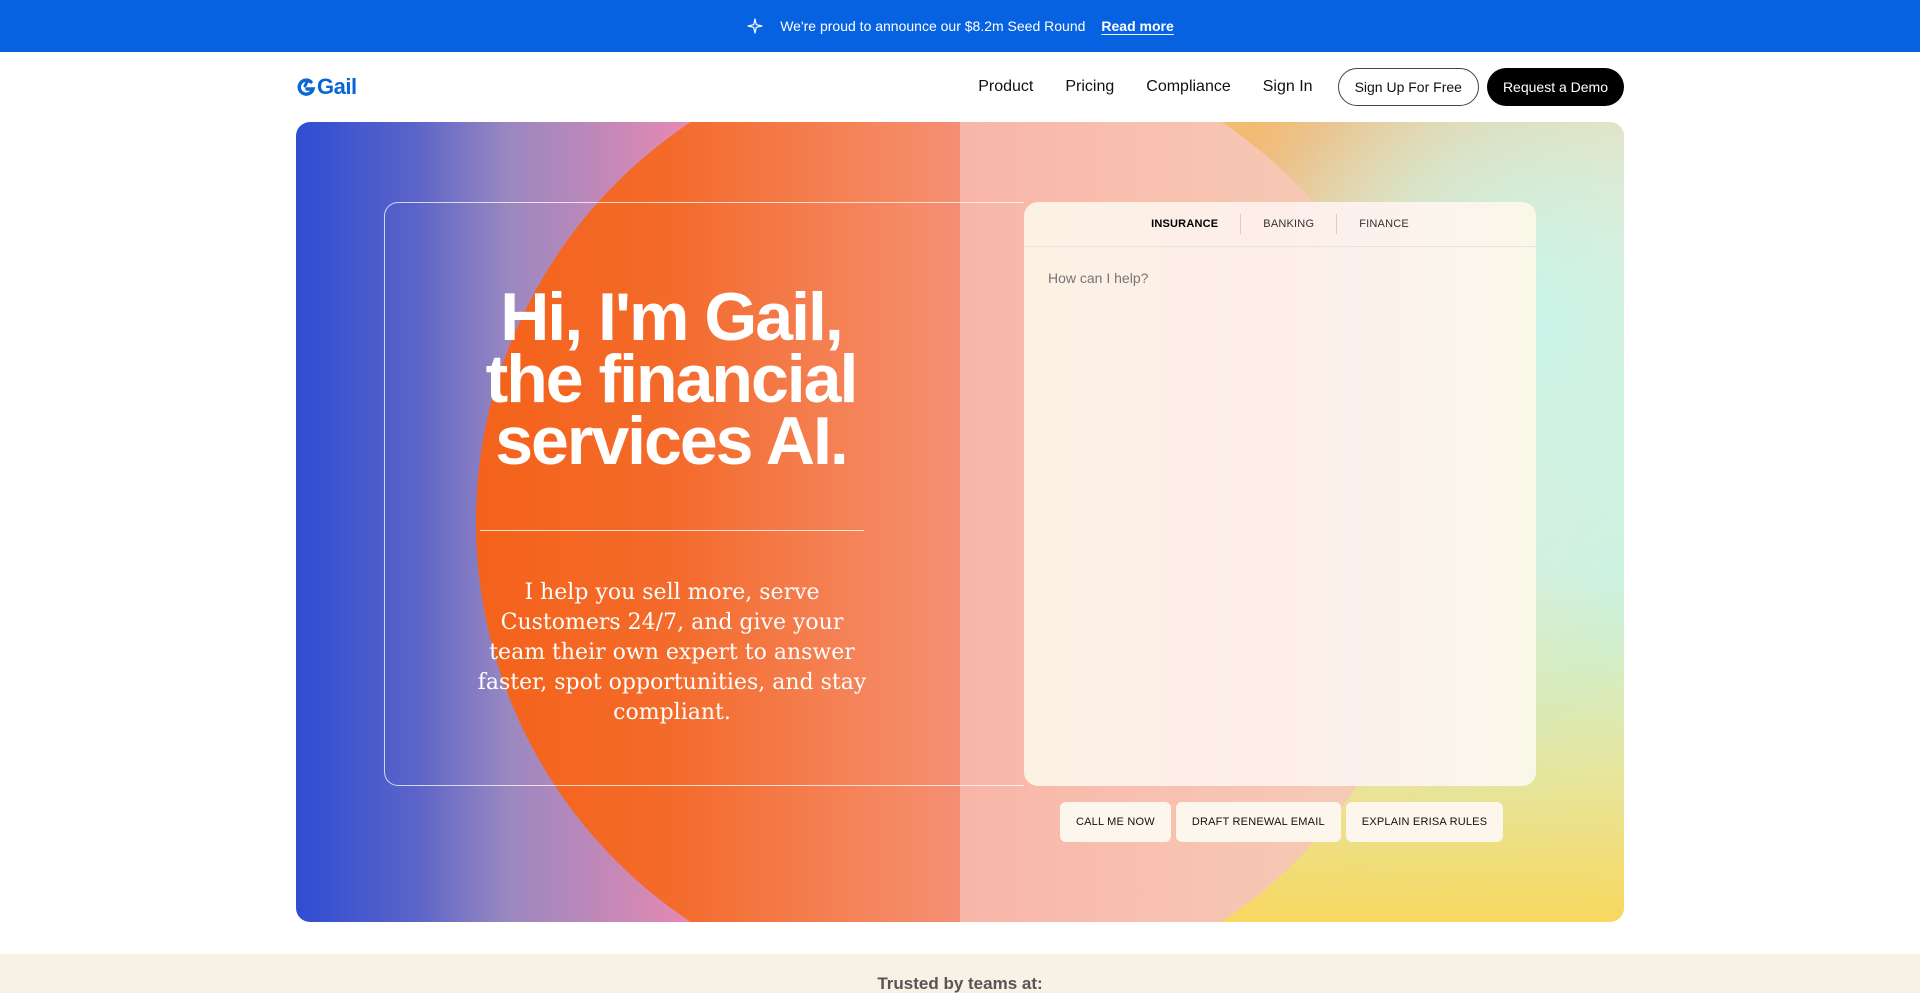 This screenshot has height=994, width=1920. What do you see at coordinates (1188, 87) in the screenshot?
I see `nav-item-compliance: Compliance` at bounding box center [1188, 87].